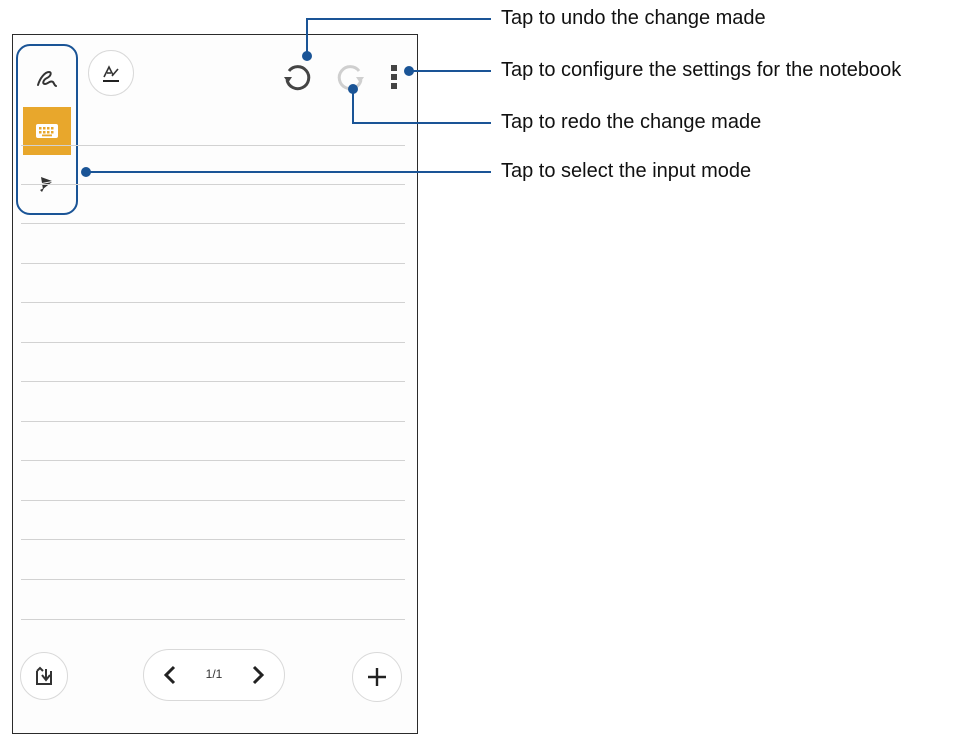 The width and height of the screenshot is (965, 734). I want to click on drawing-mode-button, so click(47, 183).